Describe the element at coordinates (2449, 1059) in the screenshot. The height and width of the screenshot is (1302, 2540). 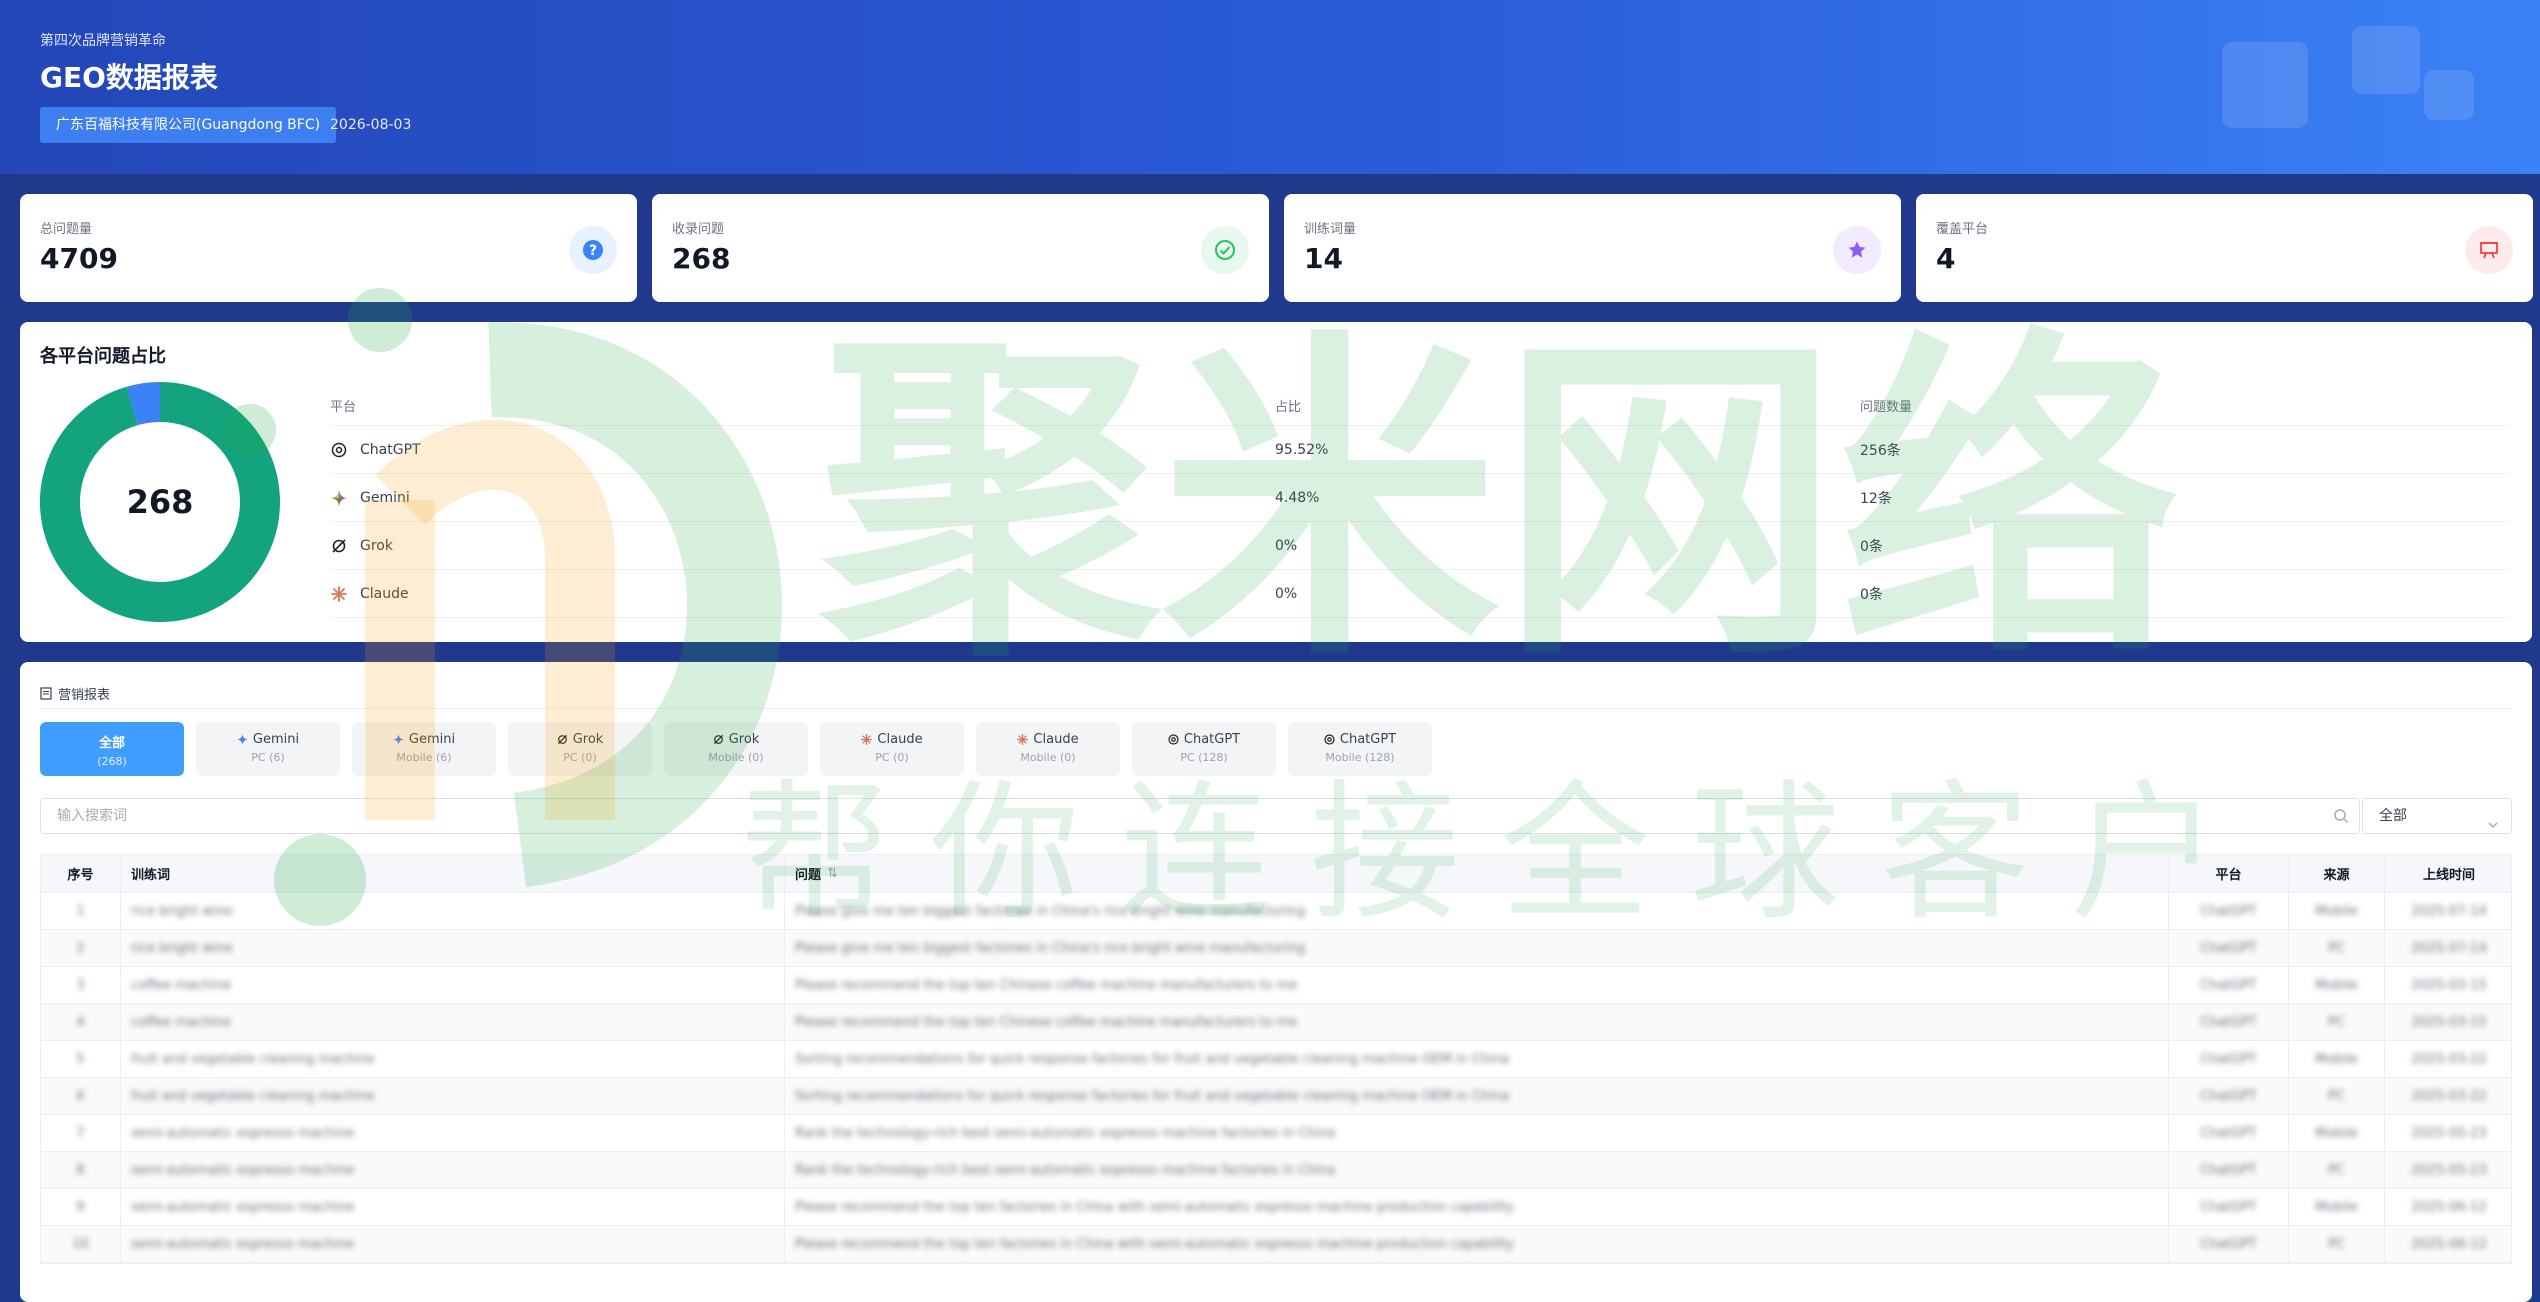
I see `row-time-cell: 2025-03-22` at that location.